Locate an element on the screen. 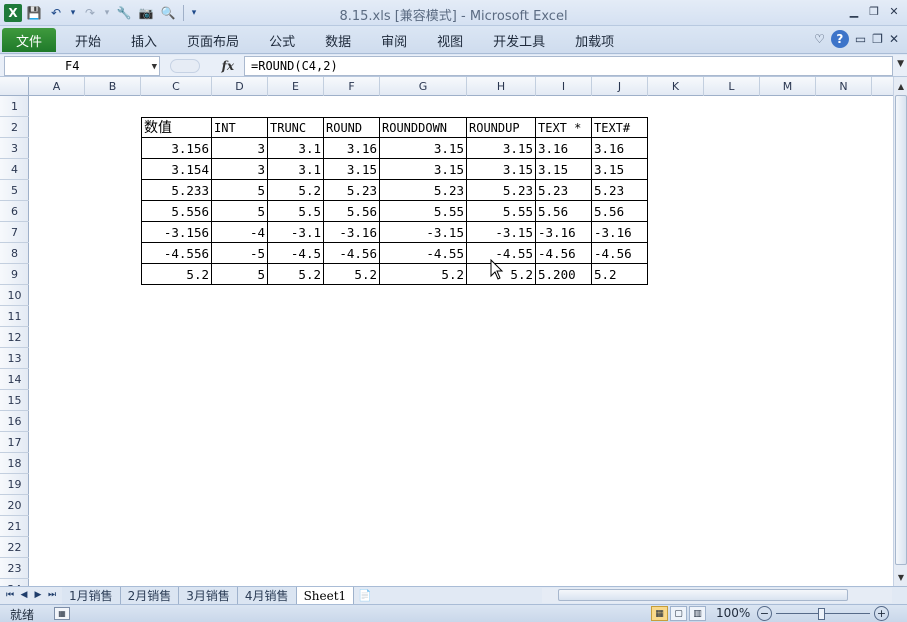 The width and height of the screenshot is (907, 622). table-header-cell: TEXT * is located at coordinates (564, 127).